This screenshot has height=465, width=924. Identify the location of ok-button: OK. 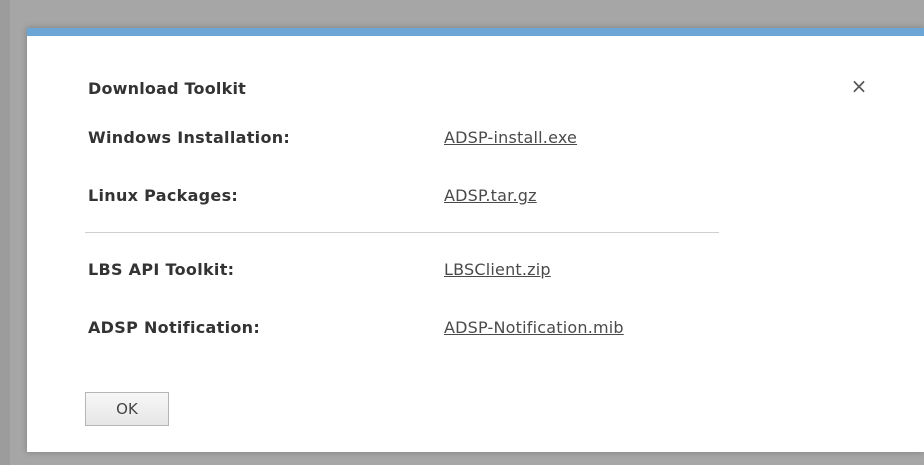
(127, 409).